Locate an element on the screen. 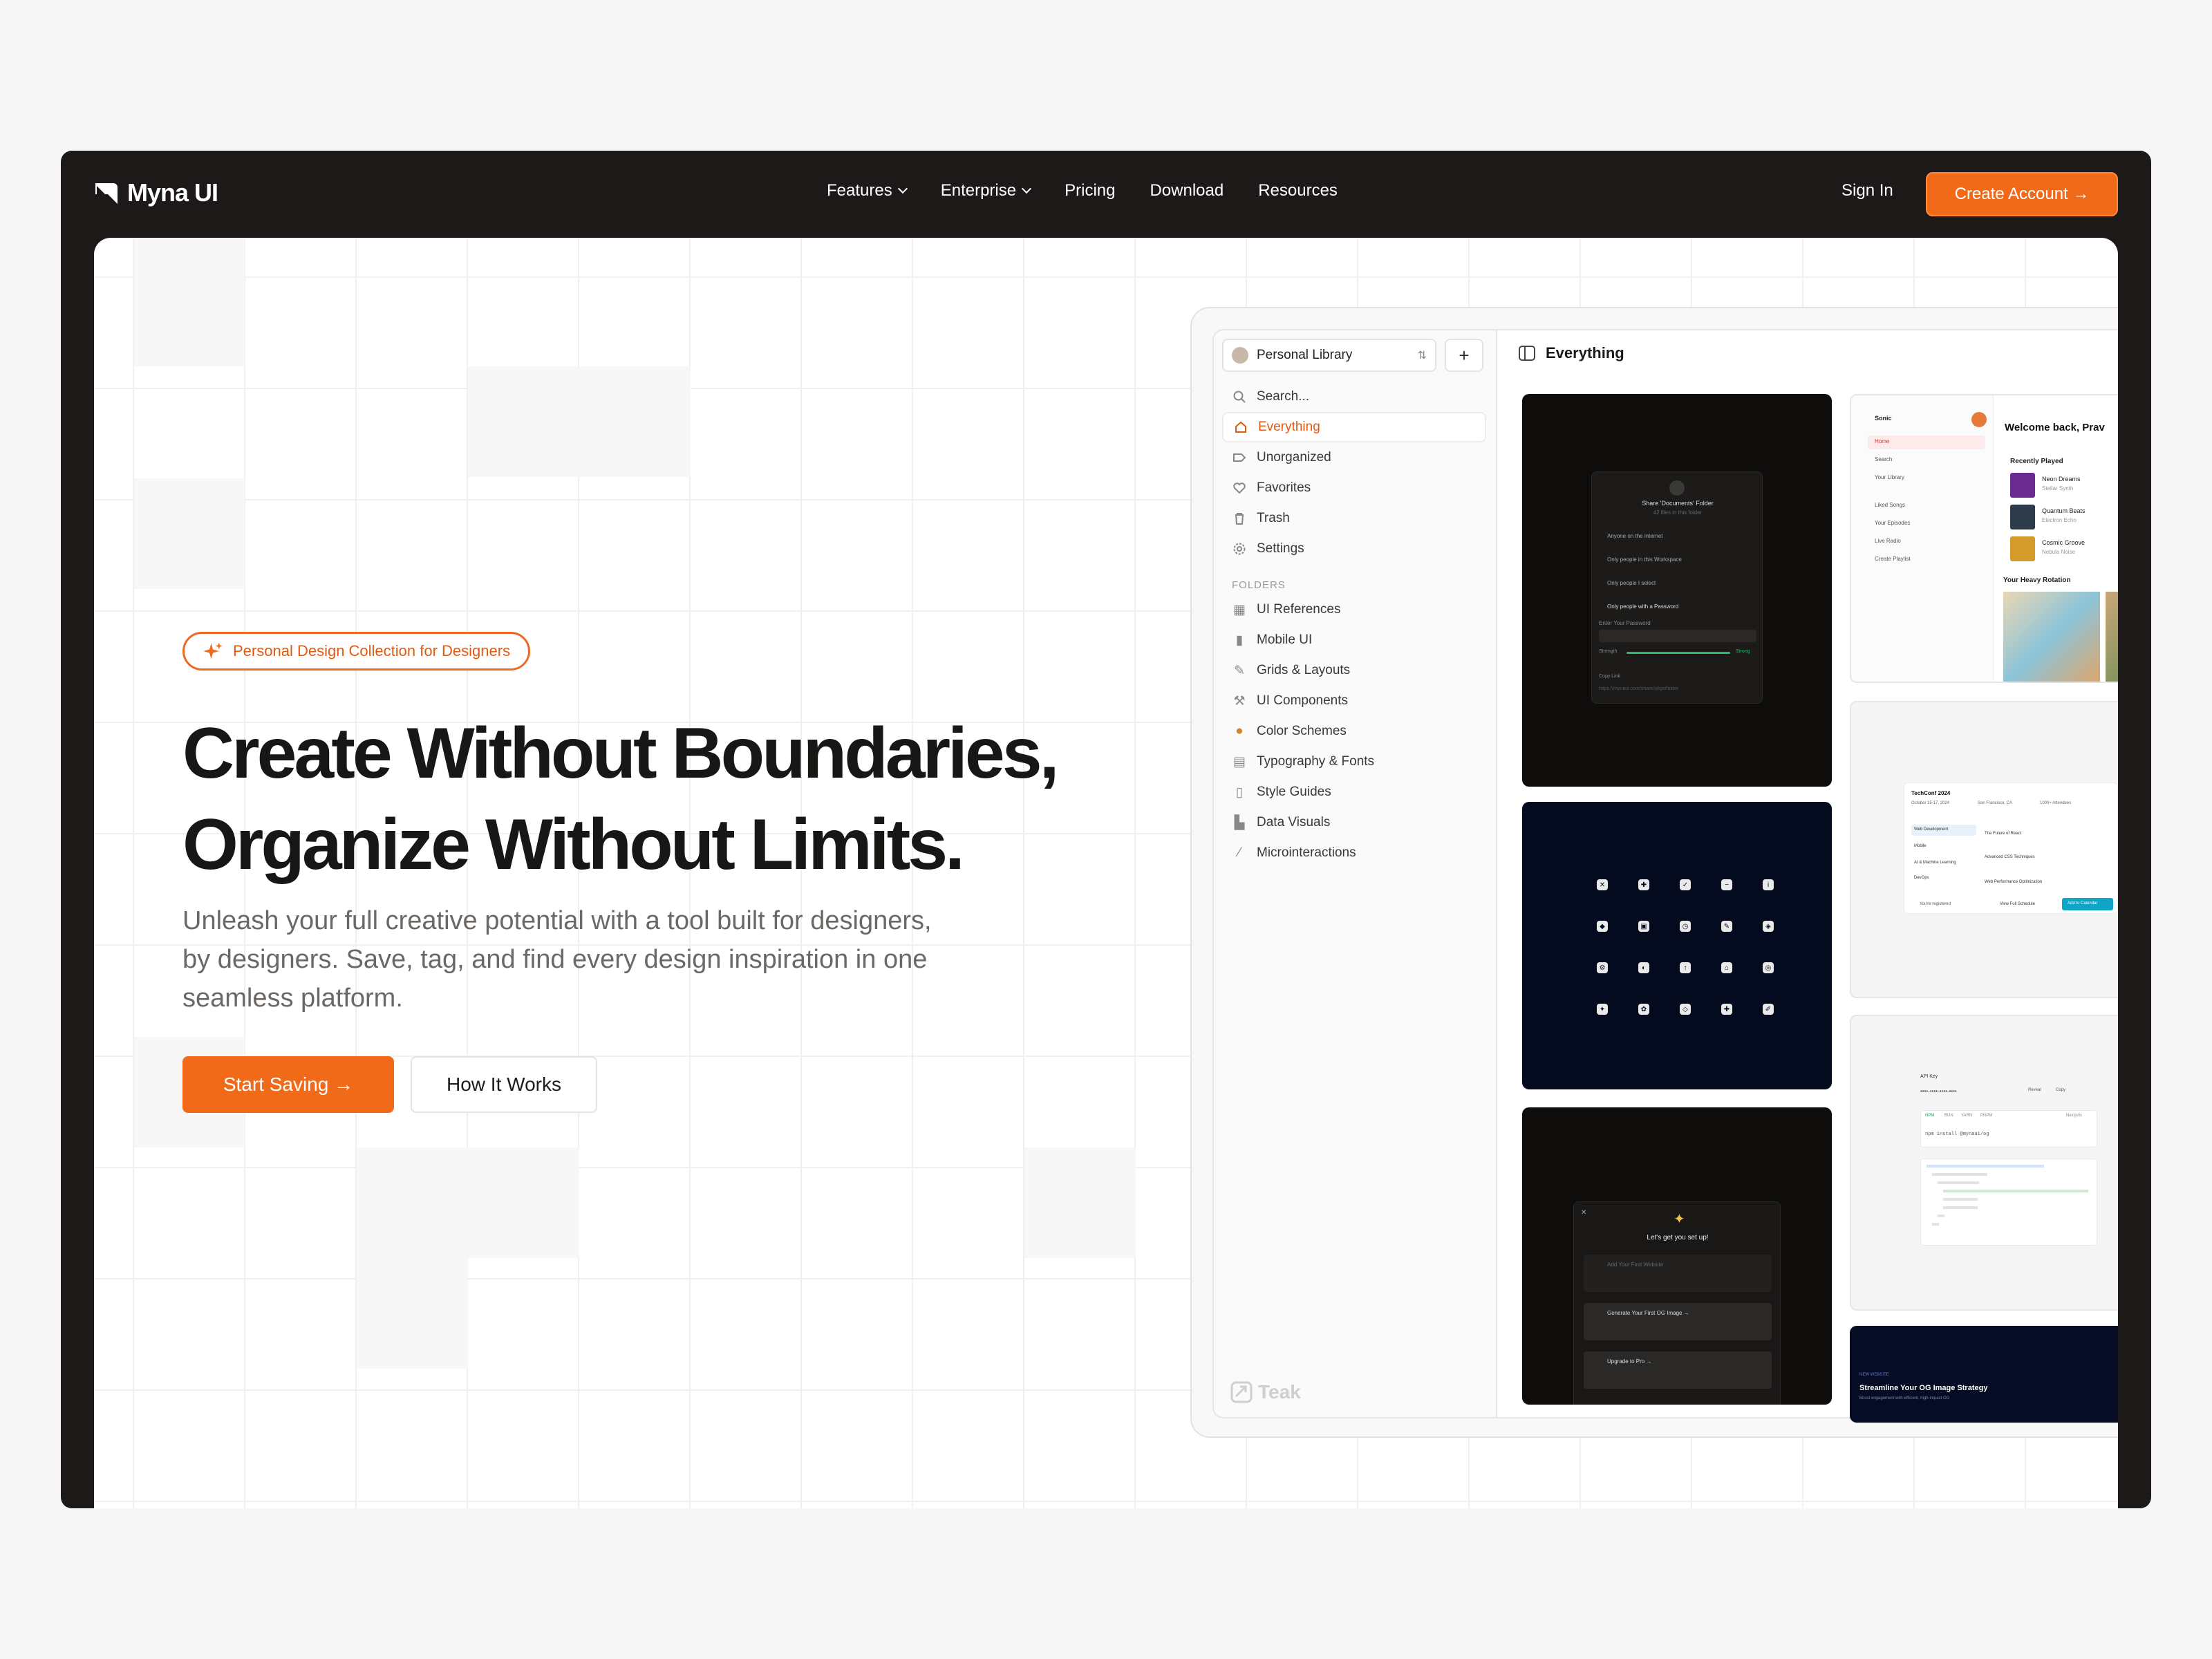 Image resolution: width=2212 pixels, height=1659 pixels. share-option: Only people with a Password is located at coordinates (1643, 606).